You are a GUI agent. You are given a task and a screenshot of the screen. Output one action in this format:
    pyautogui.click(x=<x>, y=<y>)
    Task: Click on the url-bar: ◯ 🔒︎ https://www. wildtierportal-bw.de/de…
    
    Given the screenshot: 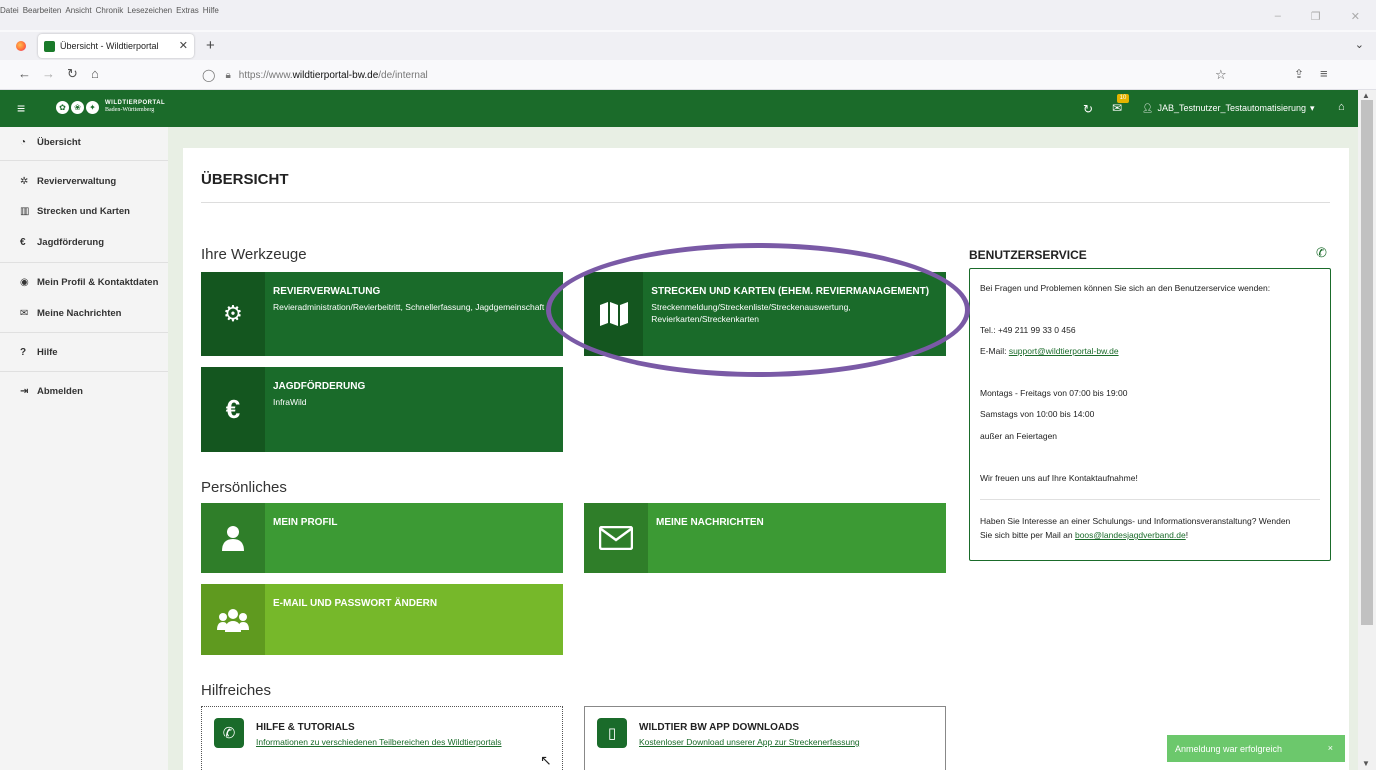 What is the action you would take?
    pyautogui.click(x=716, y=75)
    